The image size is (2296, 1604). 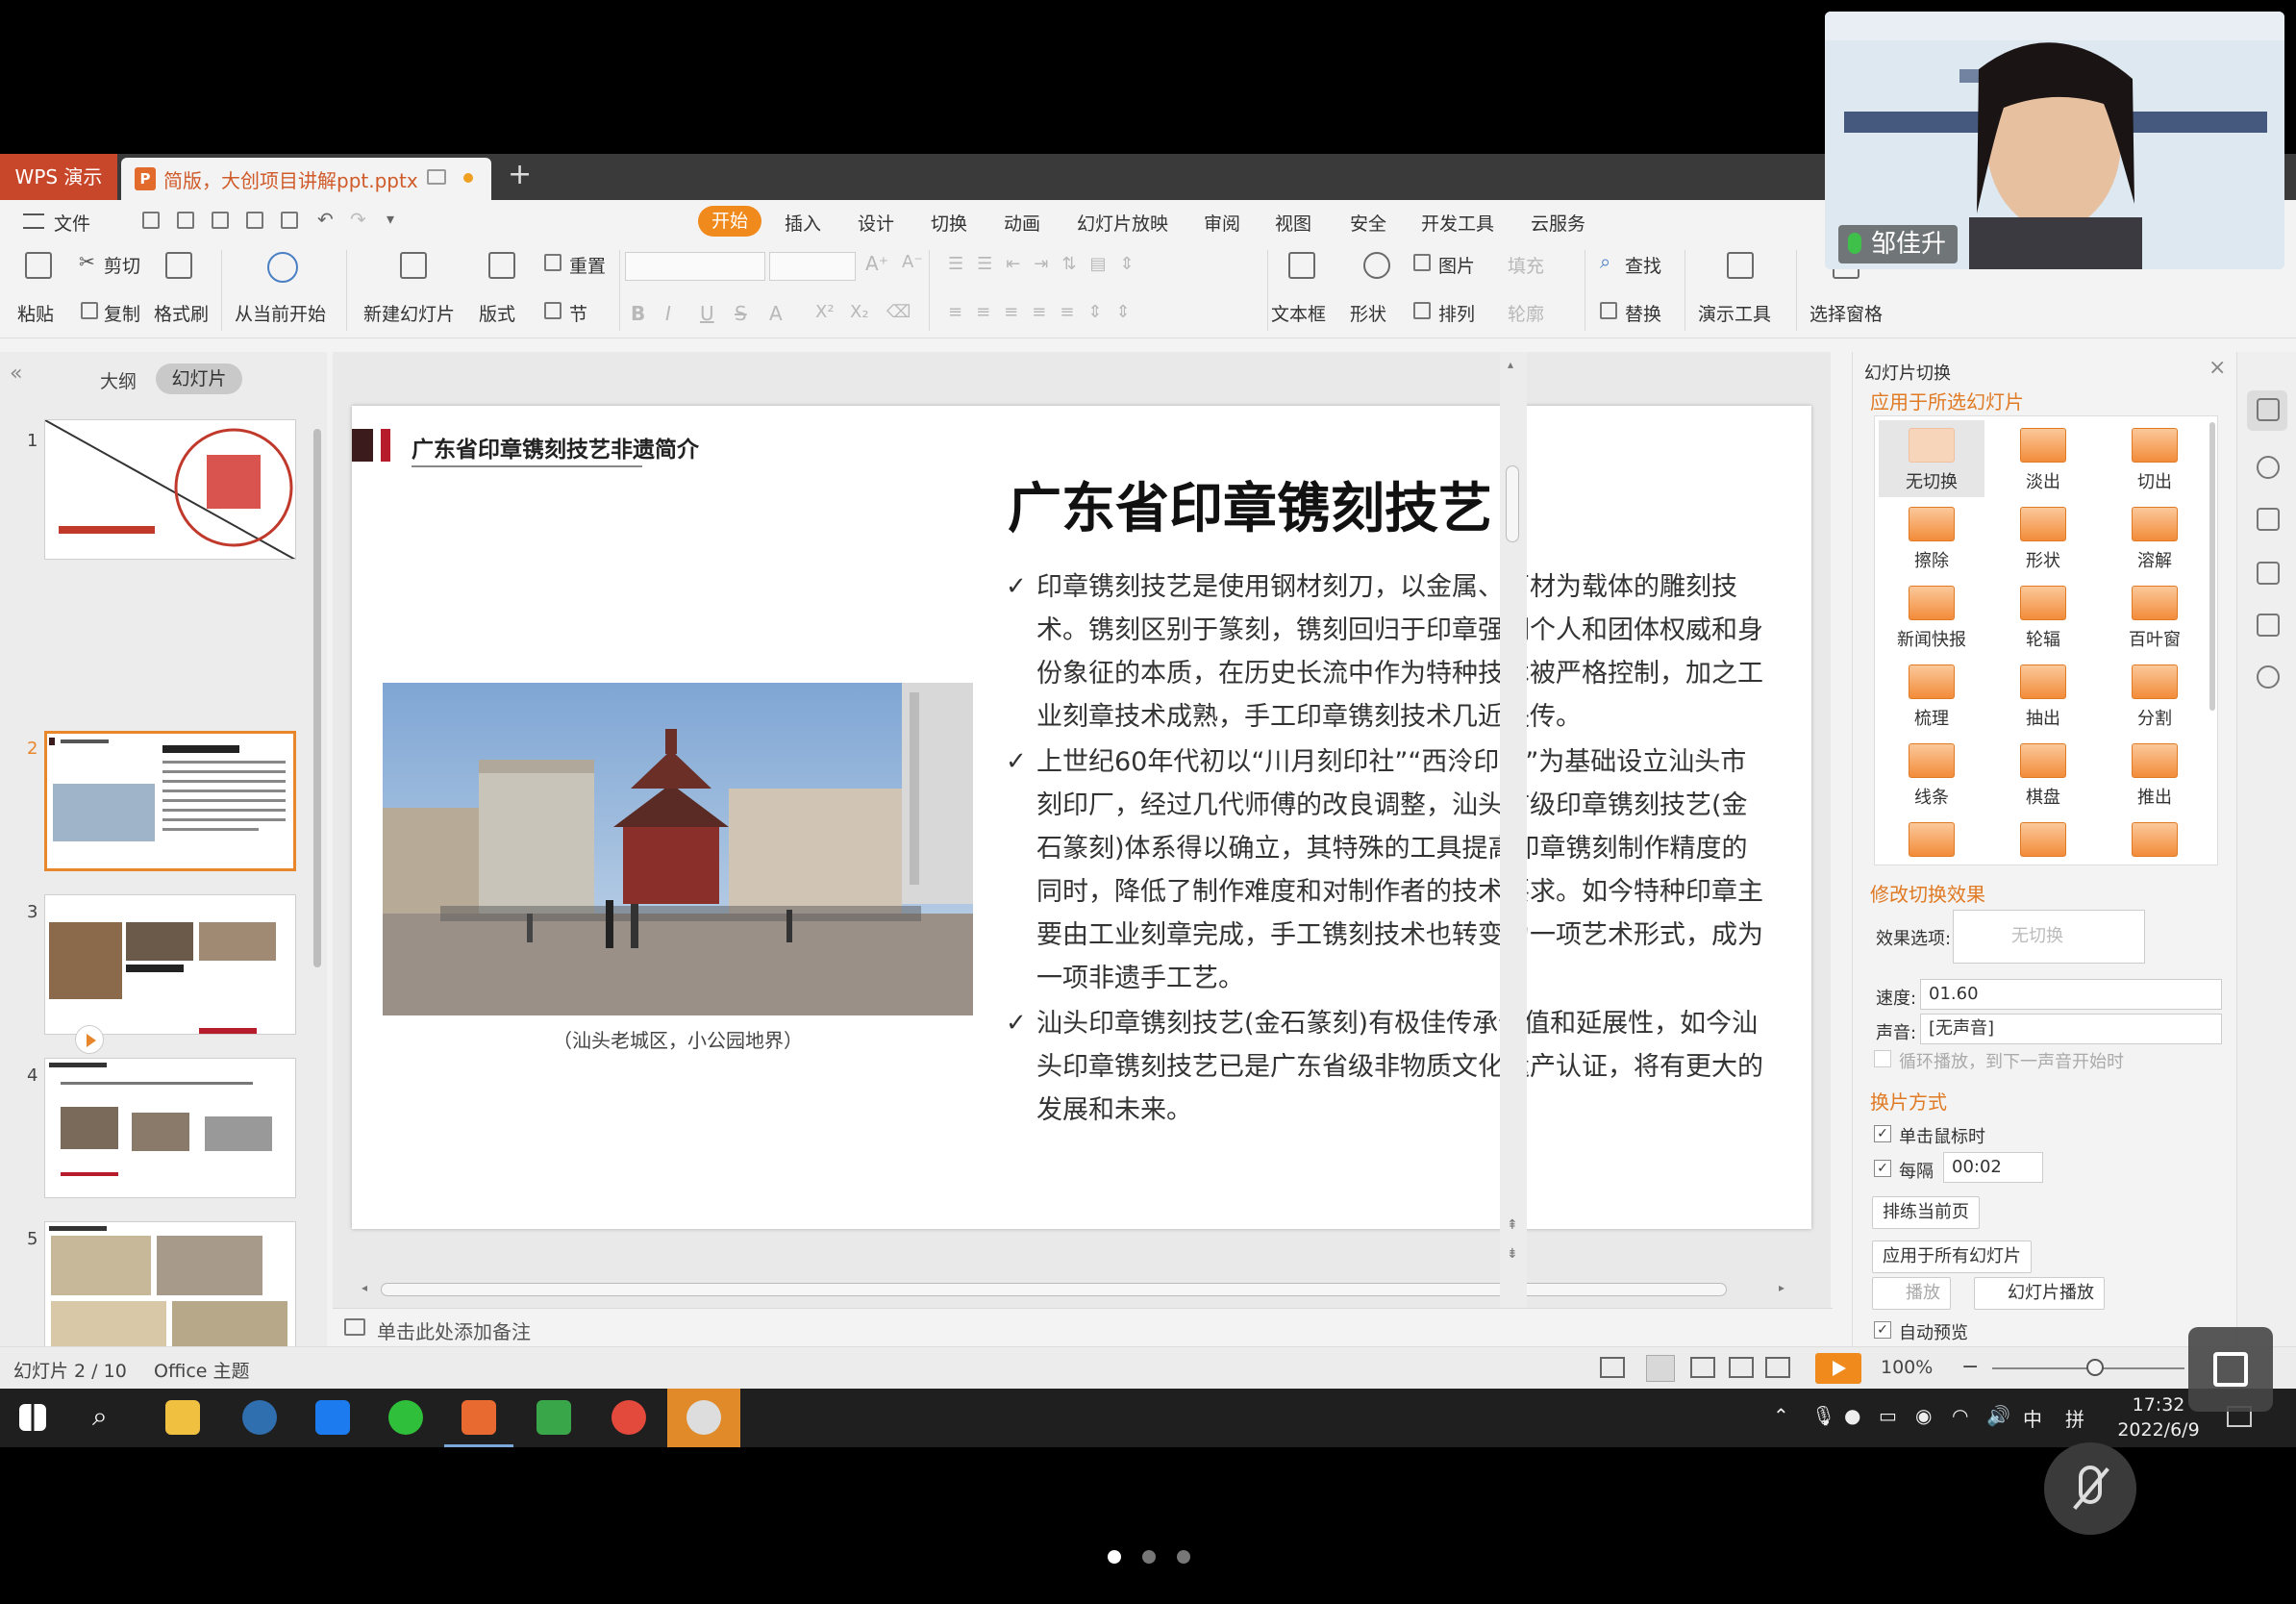 What do you see at coordinates (1931, 458) in the screenshot?
I see `transition-none: 无切换` at bounding box center [1931, 458].